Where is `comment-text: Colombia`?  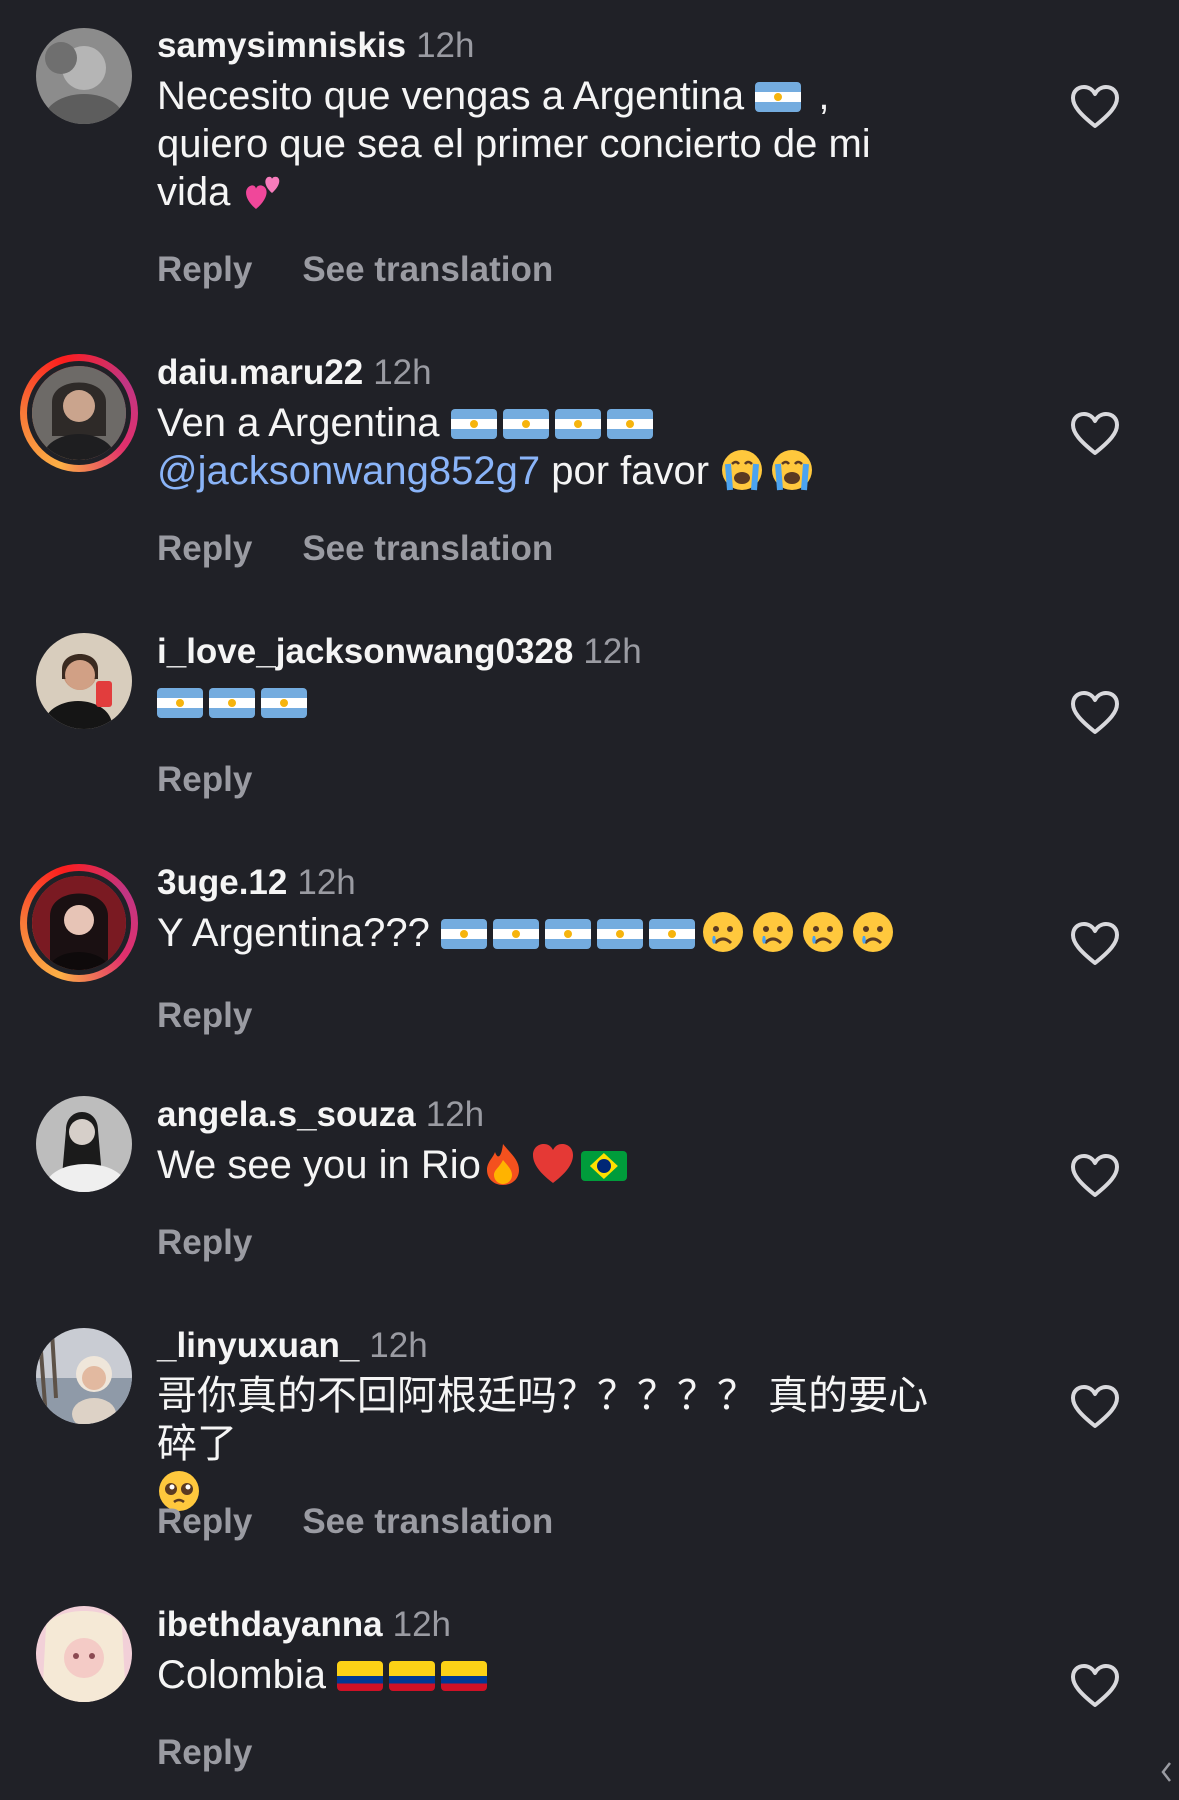
comment-text: Colombia is located at coordinates (557, 1675).